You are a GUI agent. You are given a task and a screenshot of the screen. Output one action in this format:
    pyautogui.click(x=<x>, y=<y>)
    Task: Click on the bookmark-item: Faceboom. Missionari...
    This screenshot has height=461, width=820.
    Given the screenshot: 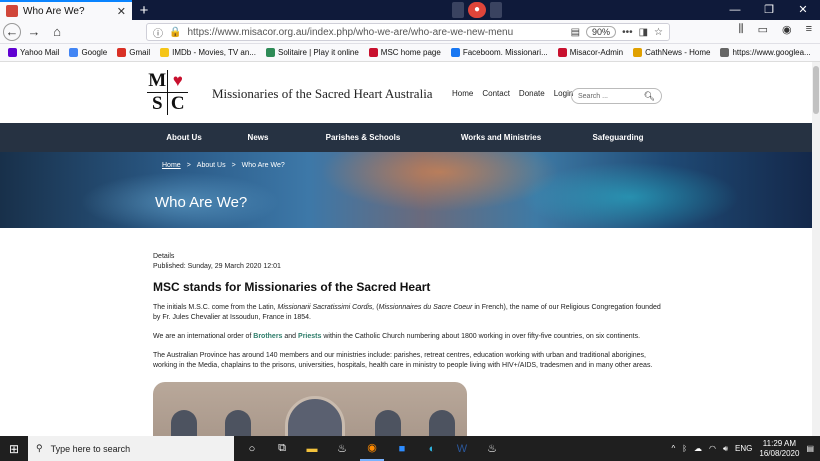 What is the action you would take?
    pyautogui.click(x=499, y=52)
    